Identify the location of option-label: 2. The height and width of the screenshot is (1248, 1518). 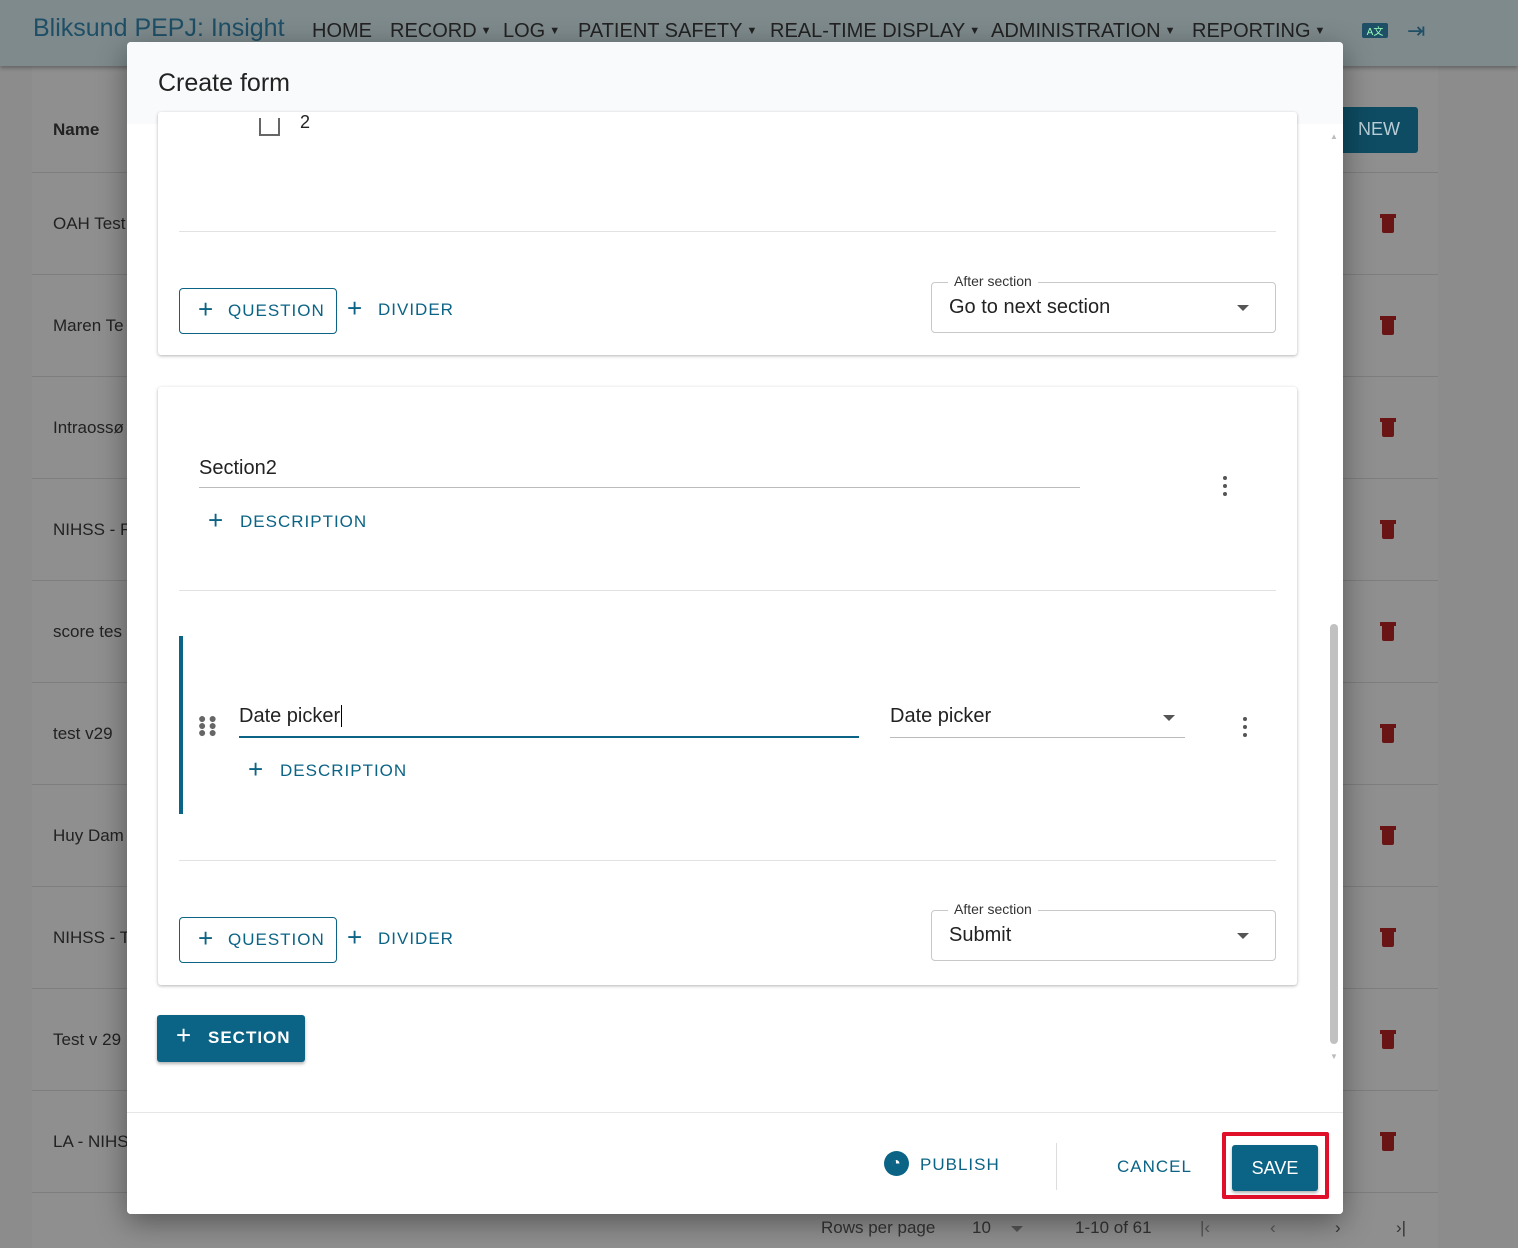
(305, 122).